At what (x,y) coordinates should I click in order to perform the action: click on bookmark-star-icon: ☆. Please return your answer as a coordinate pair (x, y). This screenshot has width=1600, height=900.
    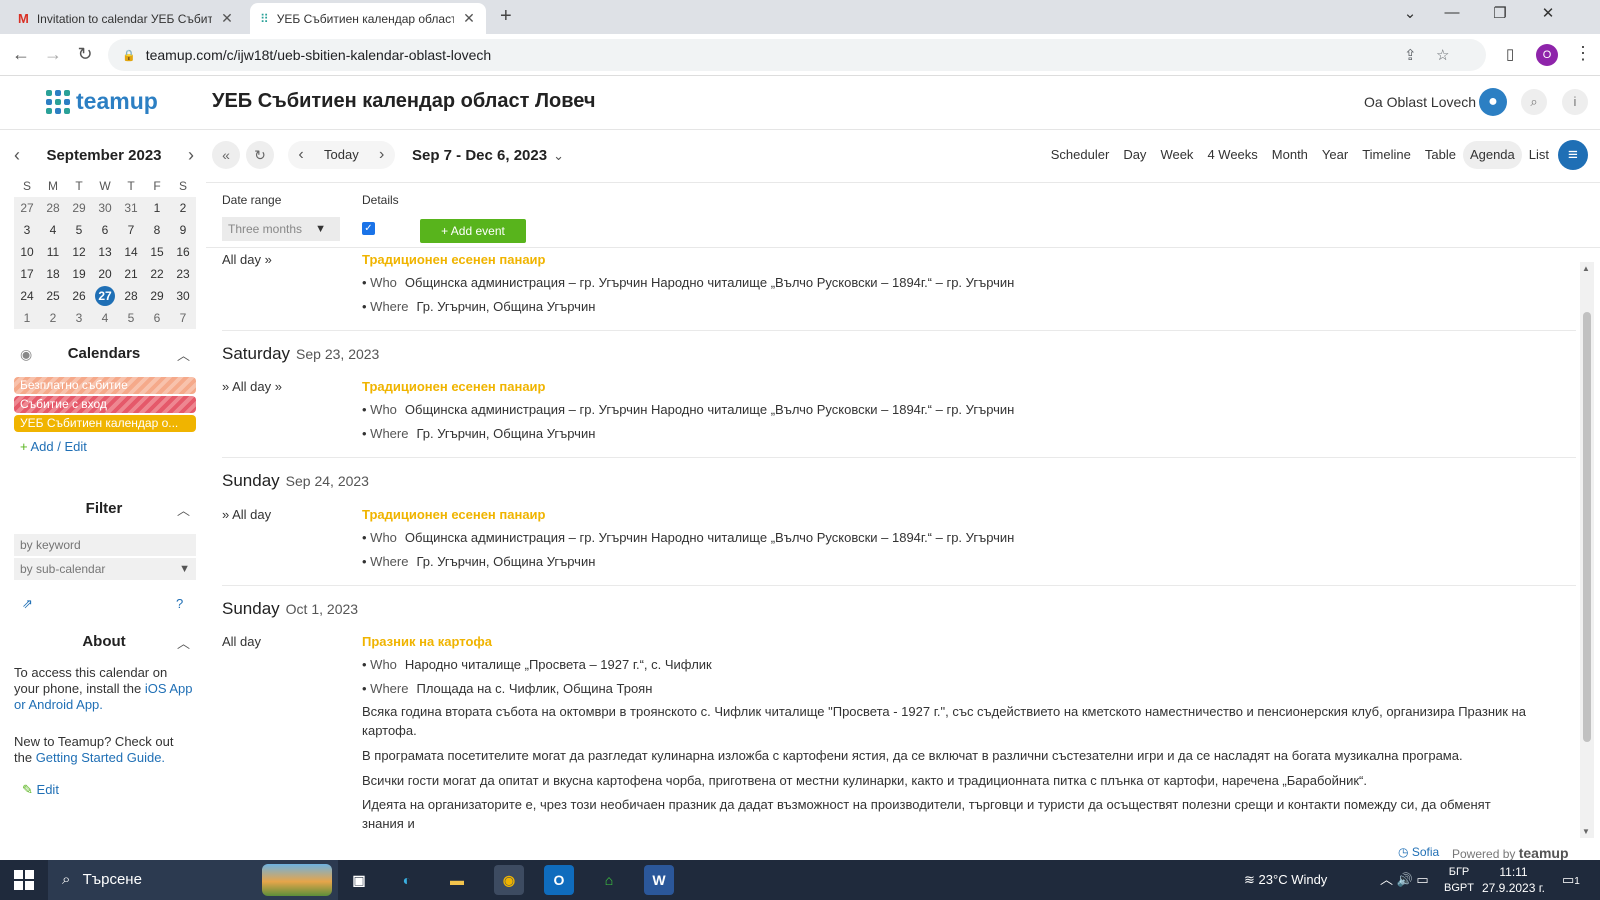
    Looking at the image, I should click on (1442, 55).